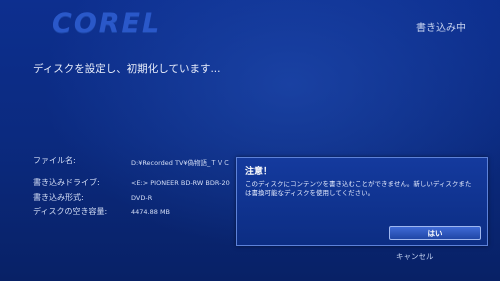 Image resolution: width=500 pixels, height=281 pixels. I want to click on format-value: DVD-R, so click(142, 198).